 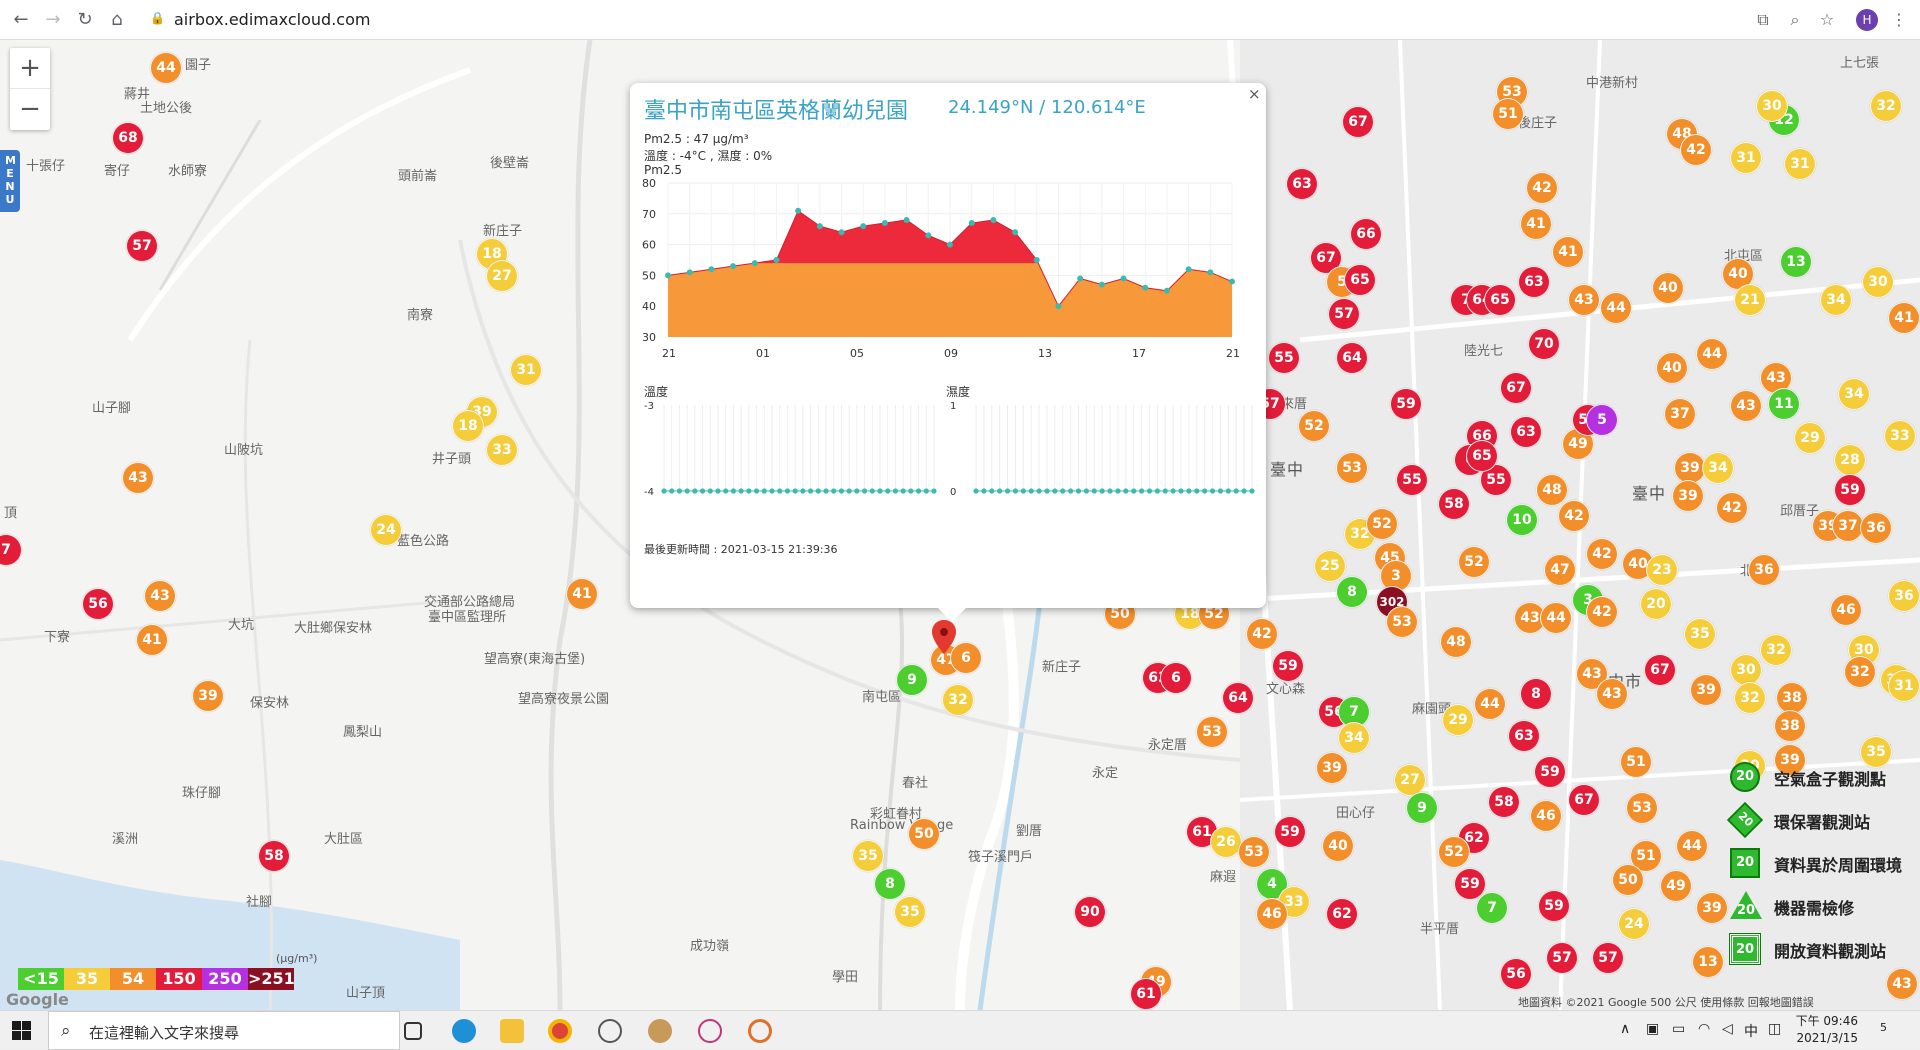 I want to click on airbox-marker: 33, so click(x=502, y=450).